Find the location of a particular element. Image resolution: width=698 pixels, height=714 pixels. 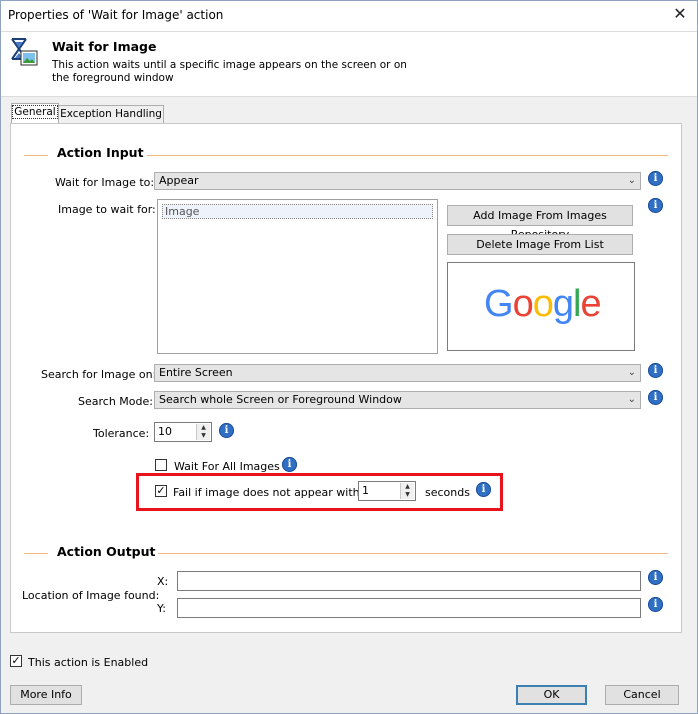

google-logo-letters: Google is located at coordinates (543, 304).